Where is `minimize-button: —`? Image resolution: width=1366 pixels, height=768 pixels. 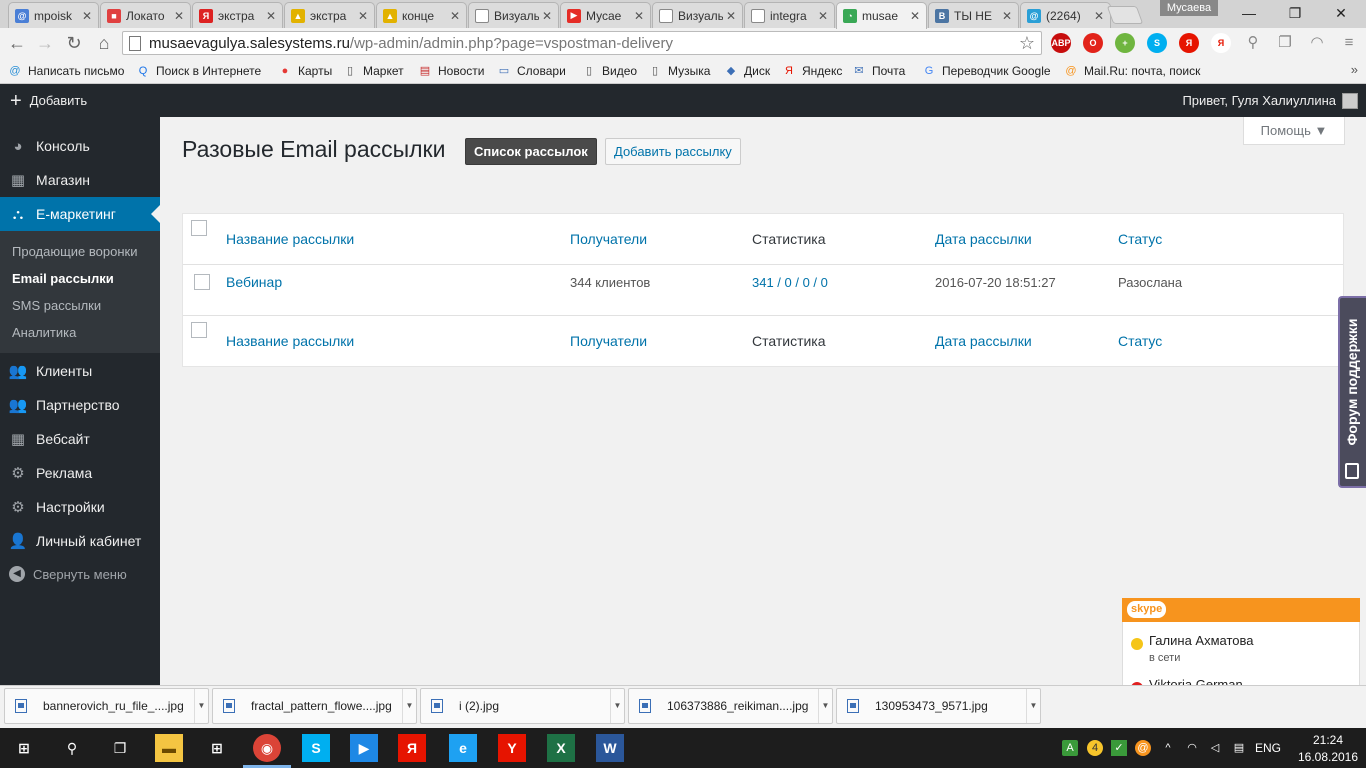 minimize-button: — is located at coordinates (1249, 13).